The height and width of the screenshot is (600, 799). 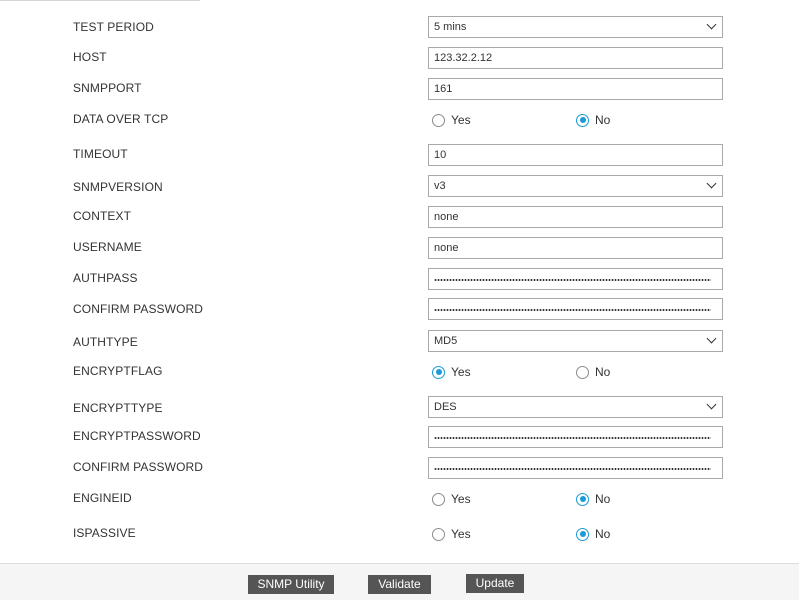 I want to click on host-input: 123.32.2.12, so click(x=575, y=58).